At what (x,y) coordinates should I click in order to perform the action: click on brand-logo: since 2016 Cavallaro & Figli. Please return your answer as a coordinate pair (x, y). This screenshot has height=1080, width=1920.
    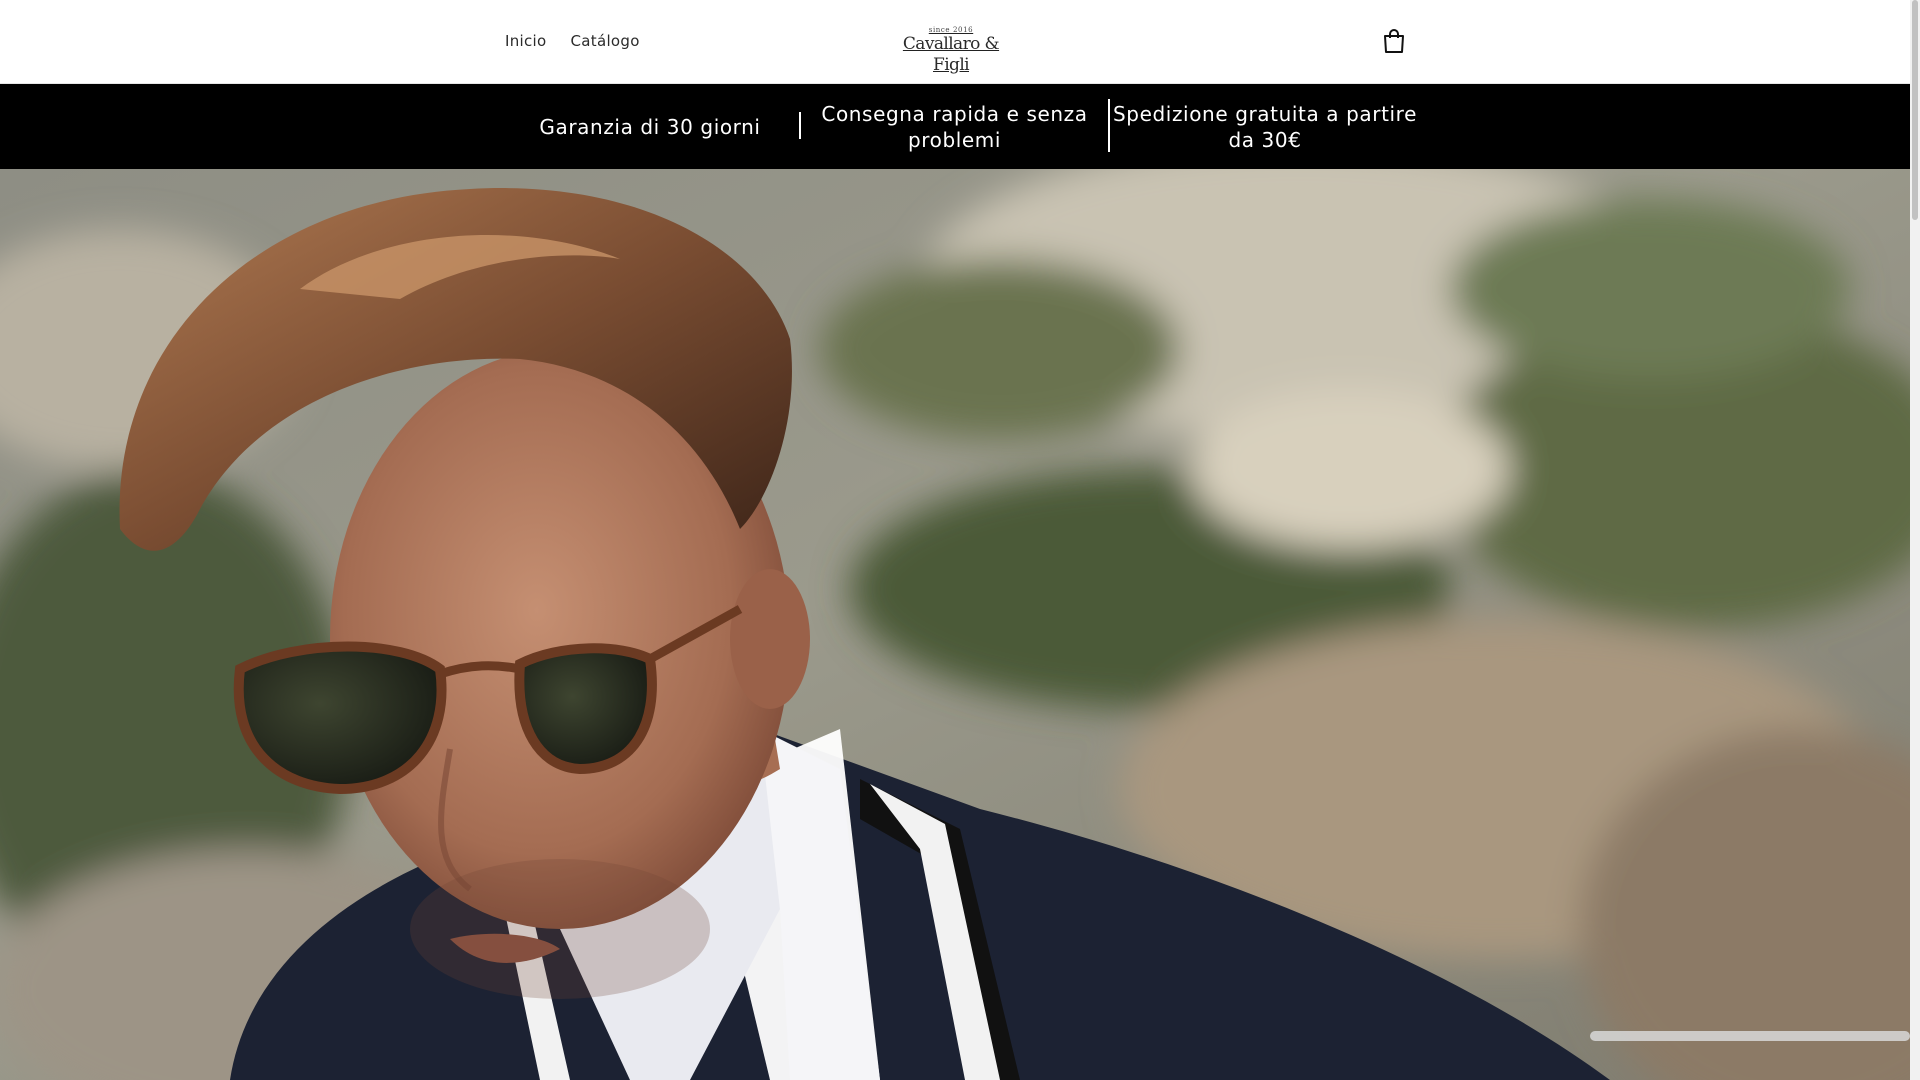
    Looking at the image, I should click on (951, 50).